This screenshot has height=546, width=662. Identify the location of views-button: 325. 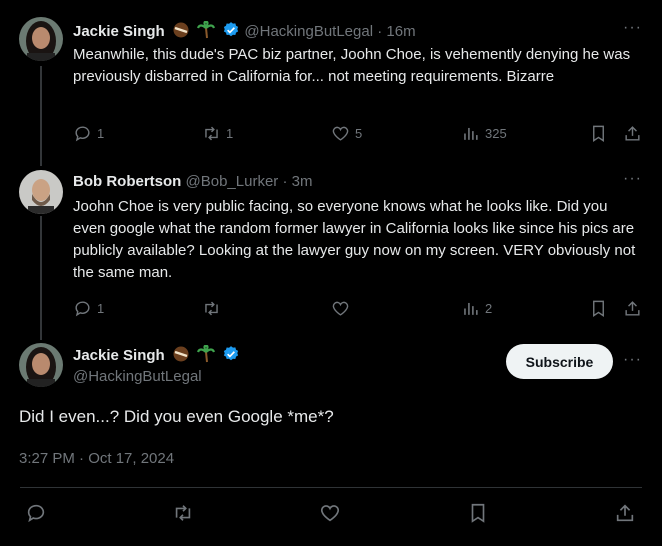
(484, 133).